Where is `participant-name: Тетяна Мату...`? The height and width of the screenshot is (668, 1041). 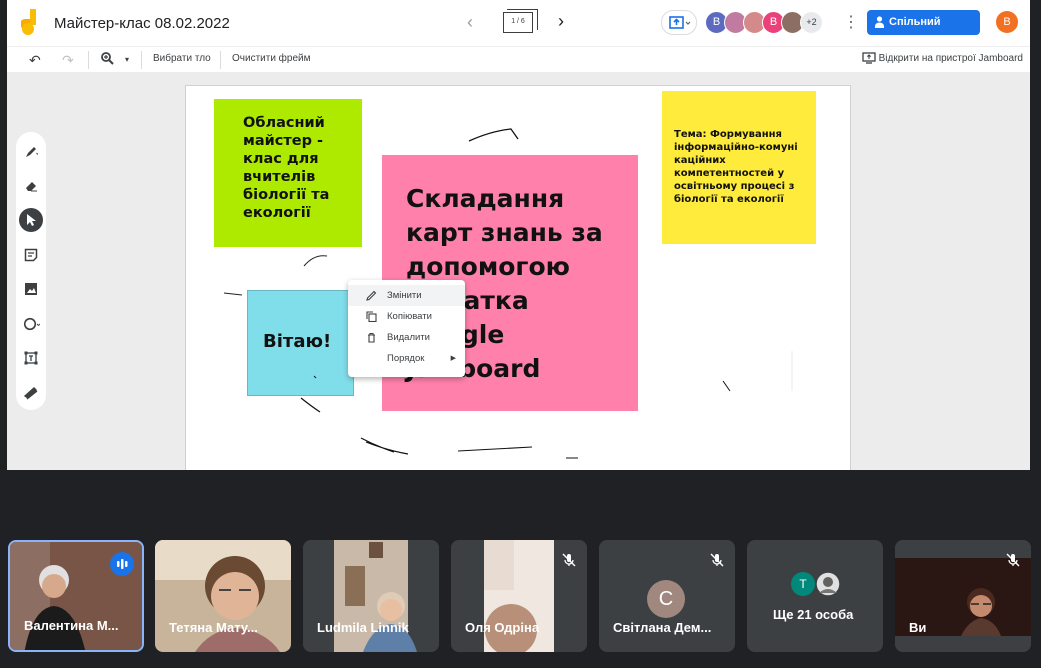 participant-name: Тетяна Мату... is located at coordinates (213, 627).